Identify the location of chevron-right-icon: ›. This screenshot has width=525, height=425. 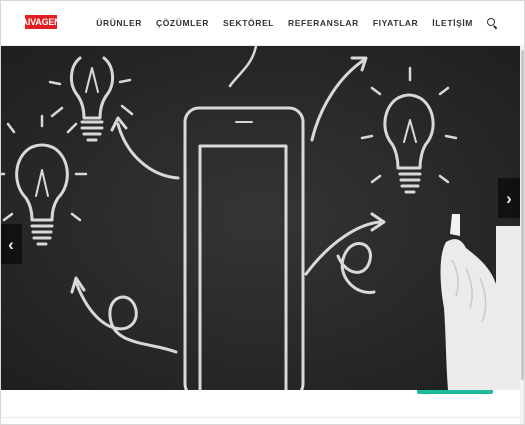
(509, 198).